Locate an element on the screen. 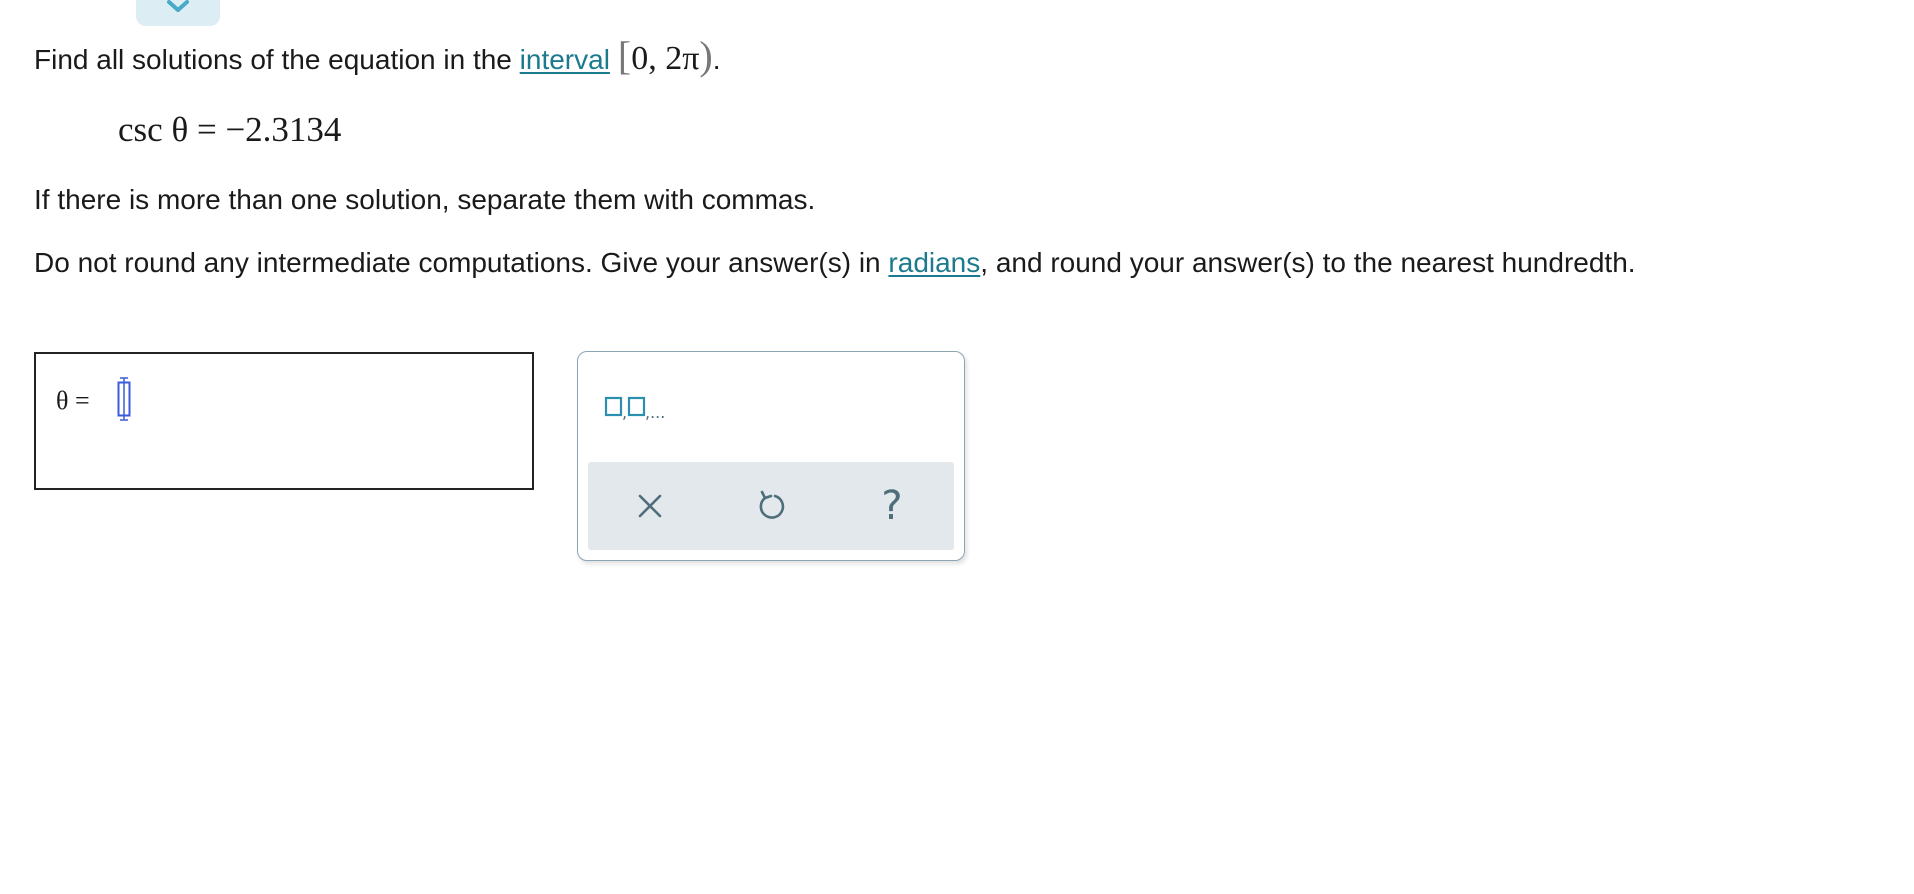 This screenshot has width=1914, height=894. help-icon: ? is located at coordinates (892, 506).